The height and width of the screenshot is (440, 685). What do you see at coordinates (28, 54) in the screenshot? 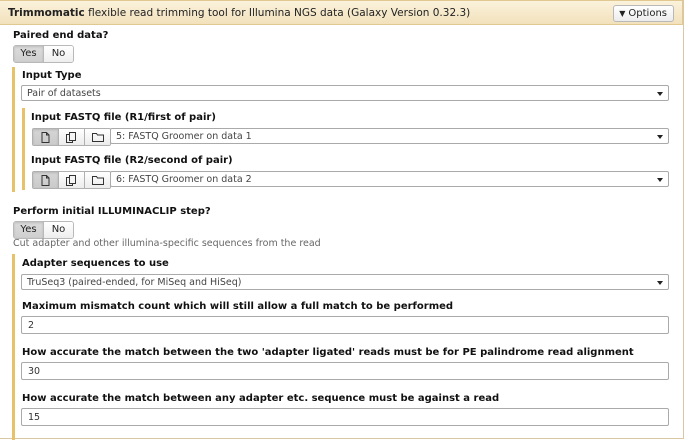
I see `paired-end-yes: Yes` at bounding box center [28, 54].